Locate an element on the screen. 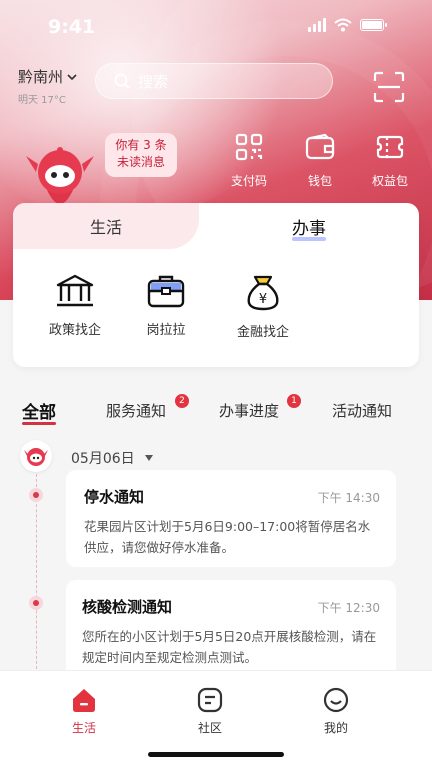 The width and height of the screenshot is (432, 769). city-name: 黔南州 is located at coordinates (41, 77).